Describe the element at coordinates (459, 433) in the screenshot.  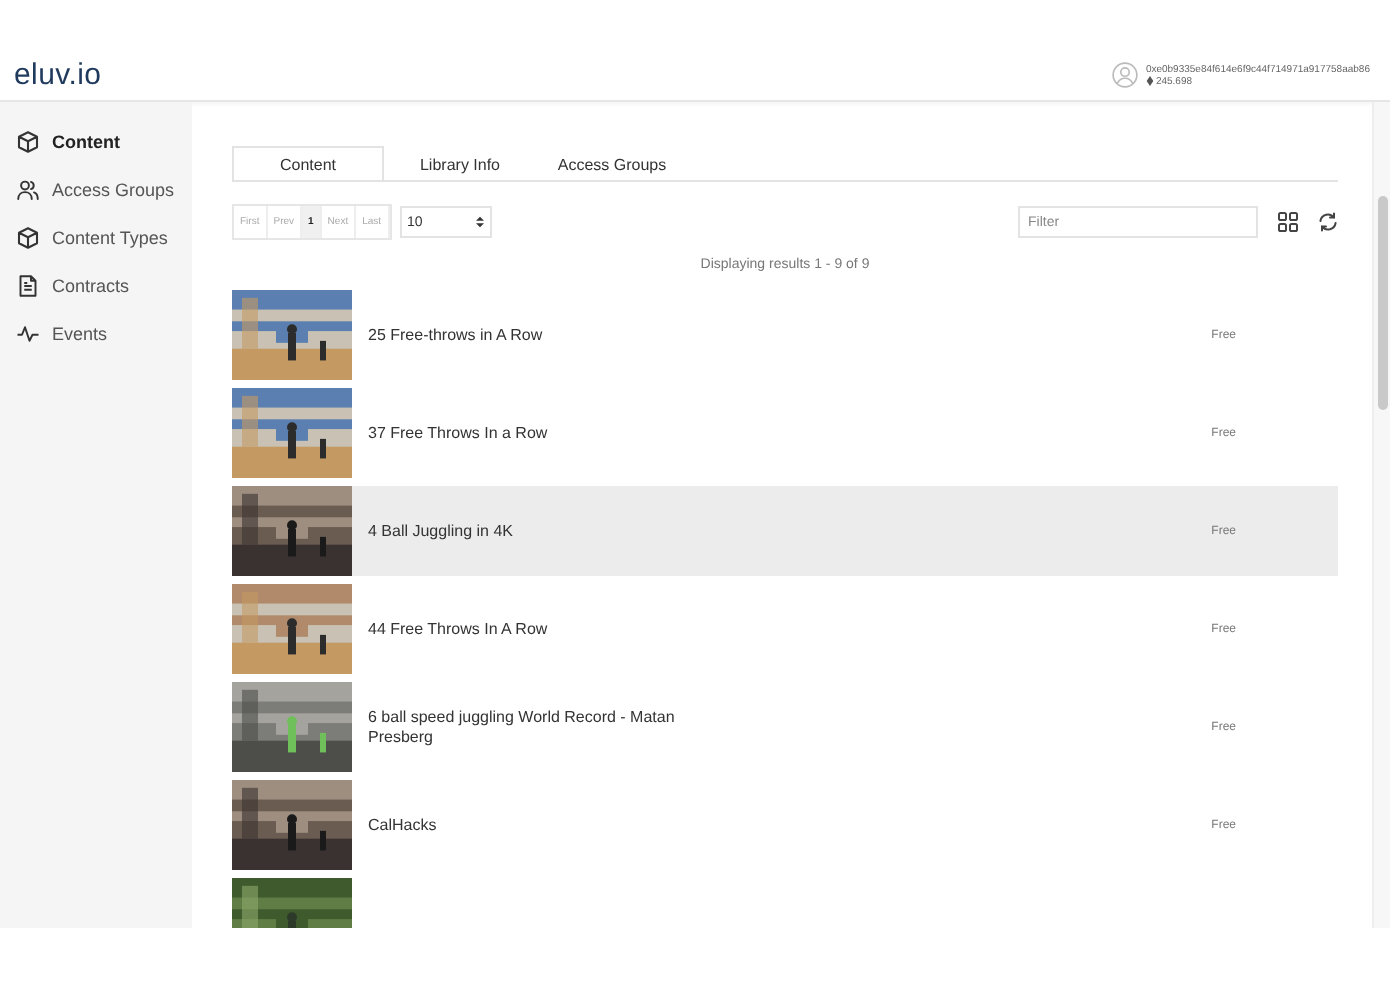
I see `content-title: 37 Free Throws In a Row` at that location.